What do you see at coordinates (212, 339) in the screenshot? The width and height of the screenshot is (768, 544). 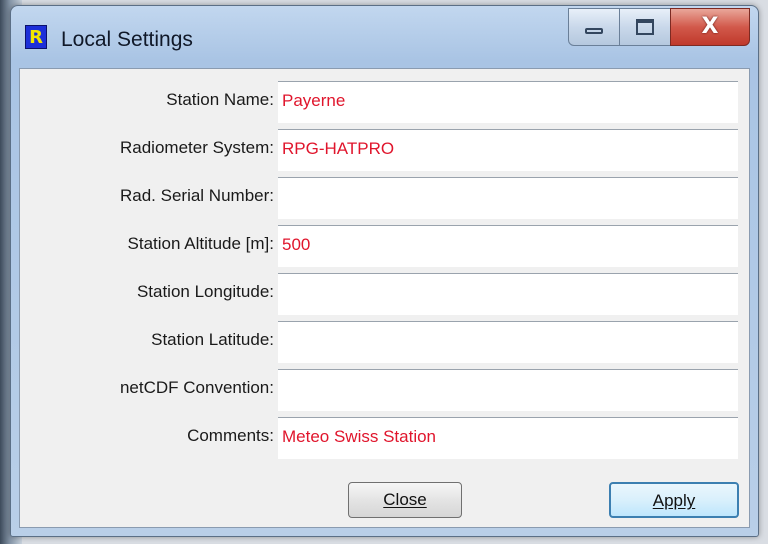 I see `station-latitude-label: Station Latitude:` at bounding box center [212, 339].